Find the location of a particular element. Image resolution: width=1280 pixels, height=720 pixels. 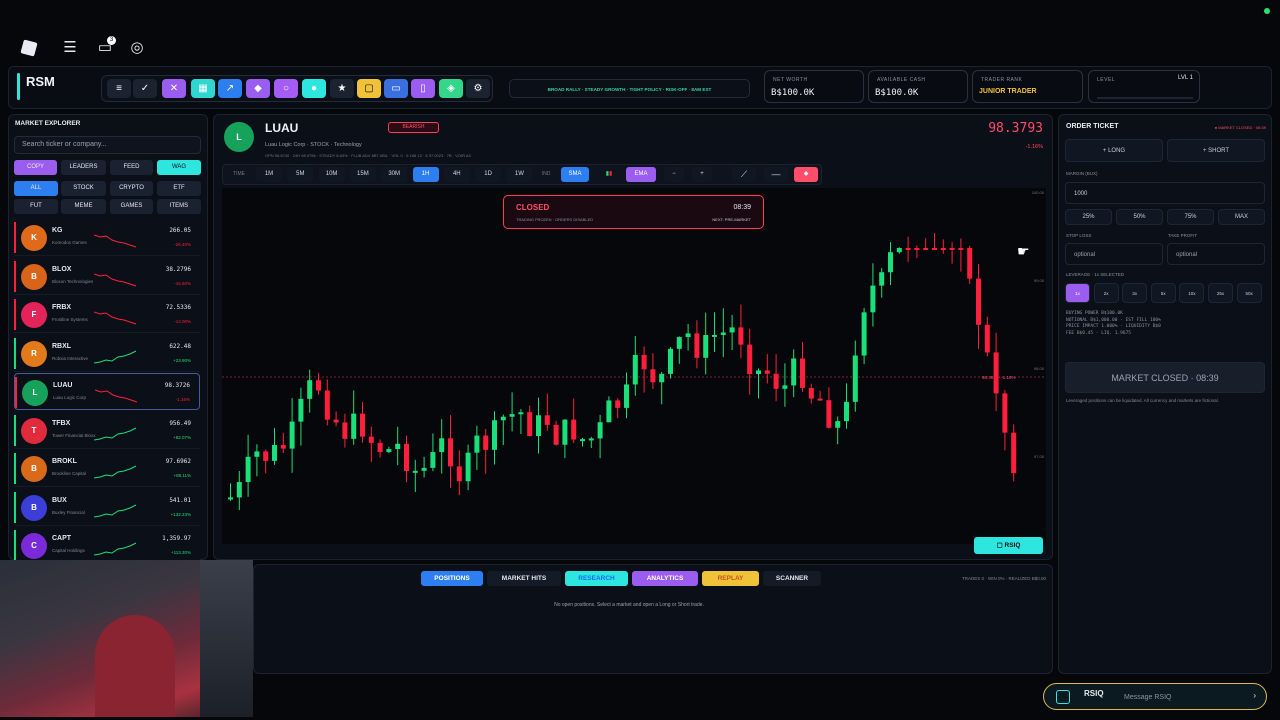

pct-max-button: MAX is located at coordinates (1241, 217).